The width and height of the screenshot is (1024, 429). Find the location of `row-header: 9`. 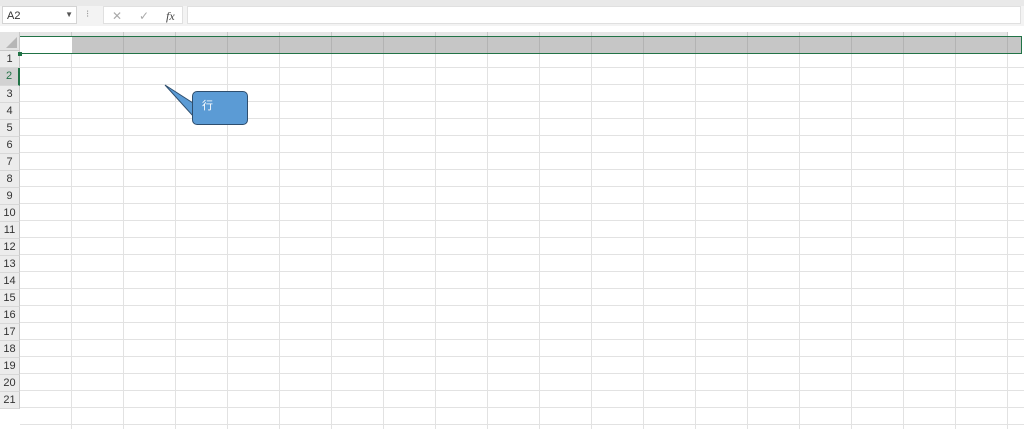

row-header: 9 is located at coordinates (10, 196).